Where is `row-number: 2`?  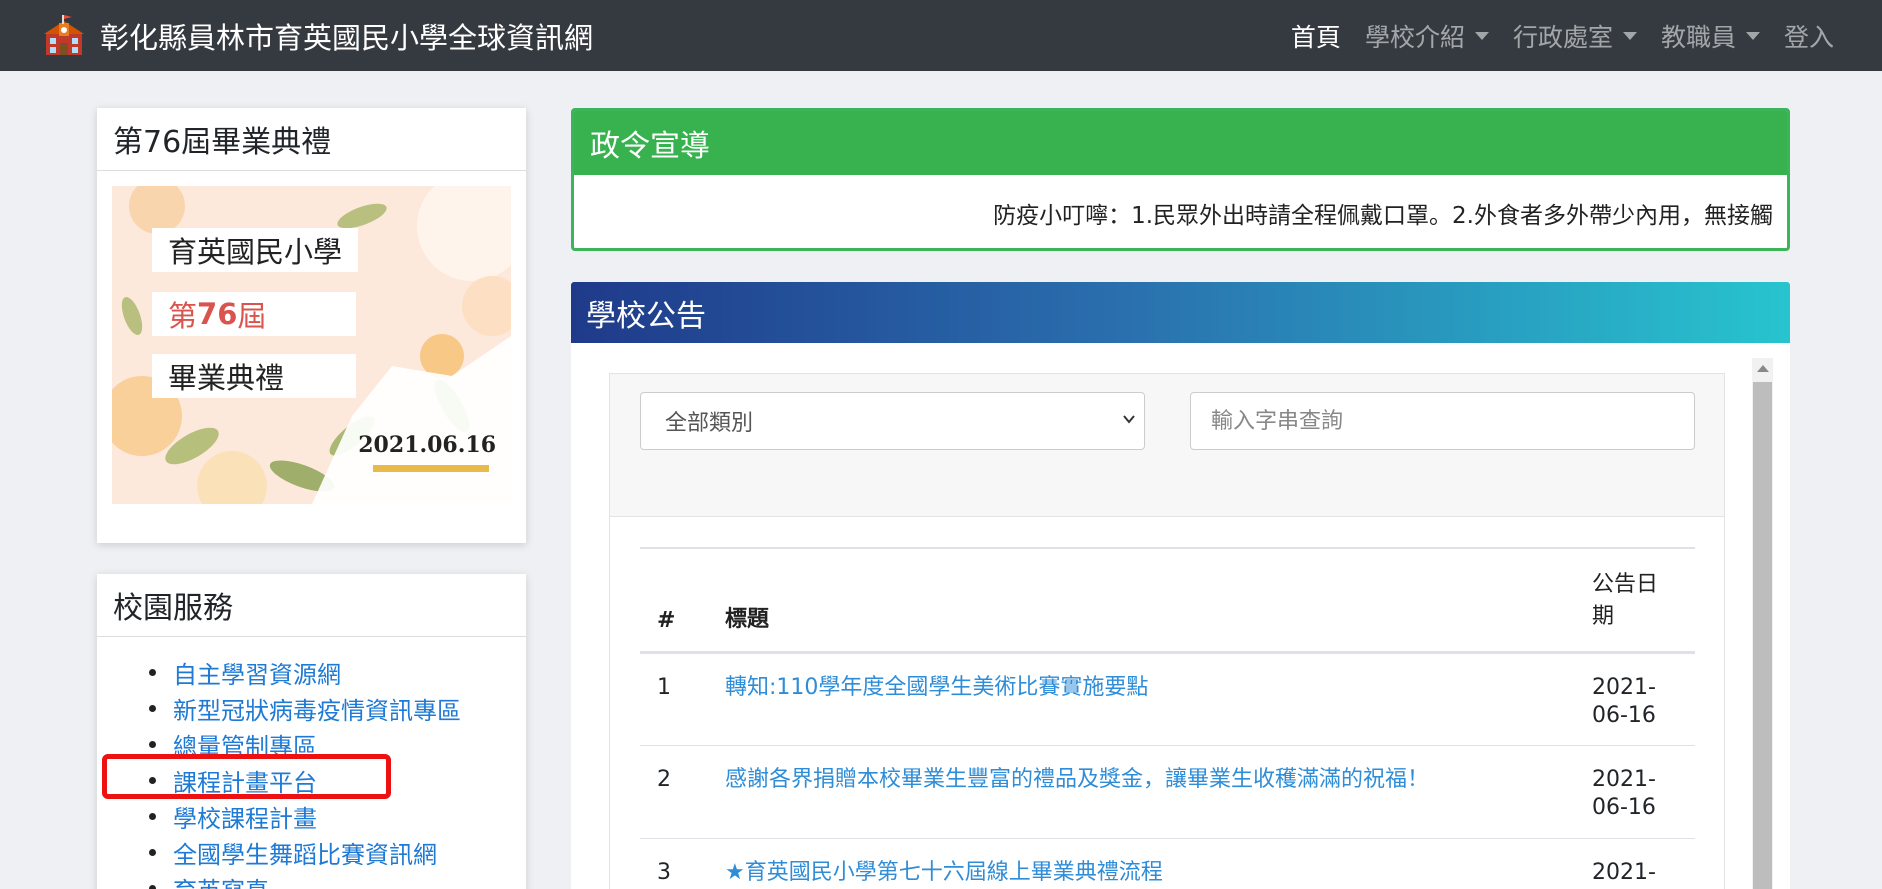
row-number: 2 is located at coordinates (674, 792).